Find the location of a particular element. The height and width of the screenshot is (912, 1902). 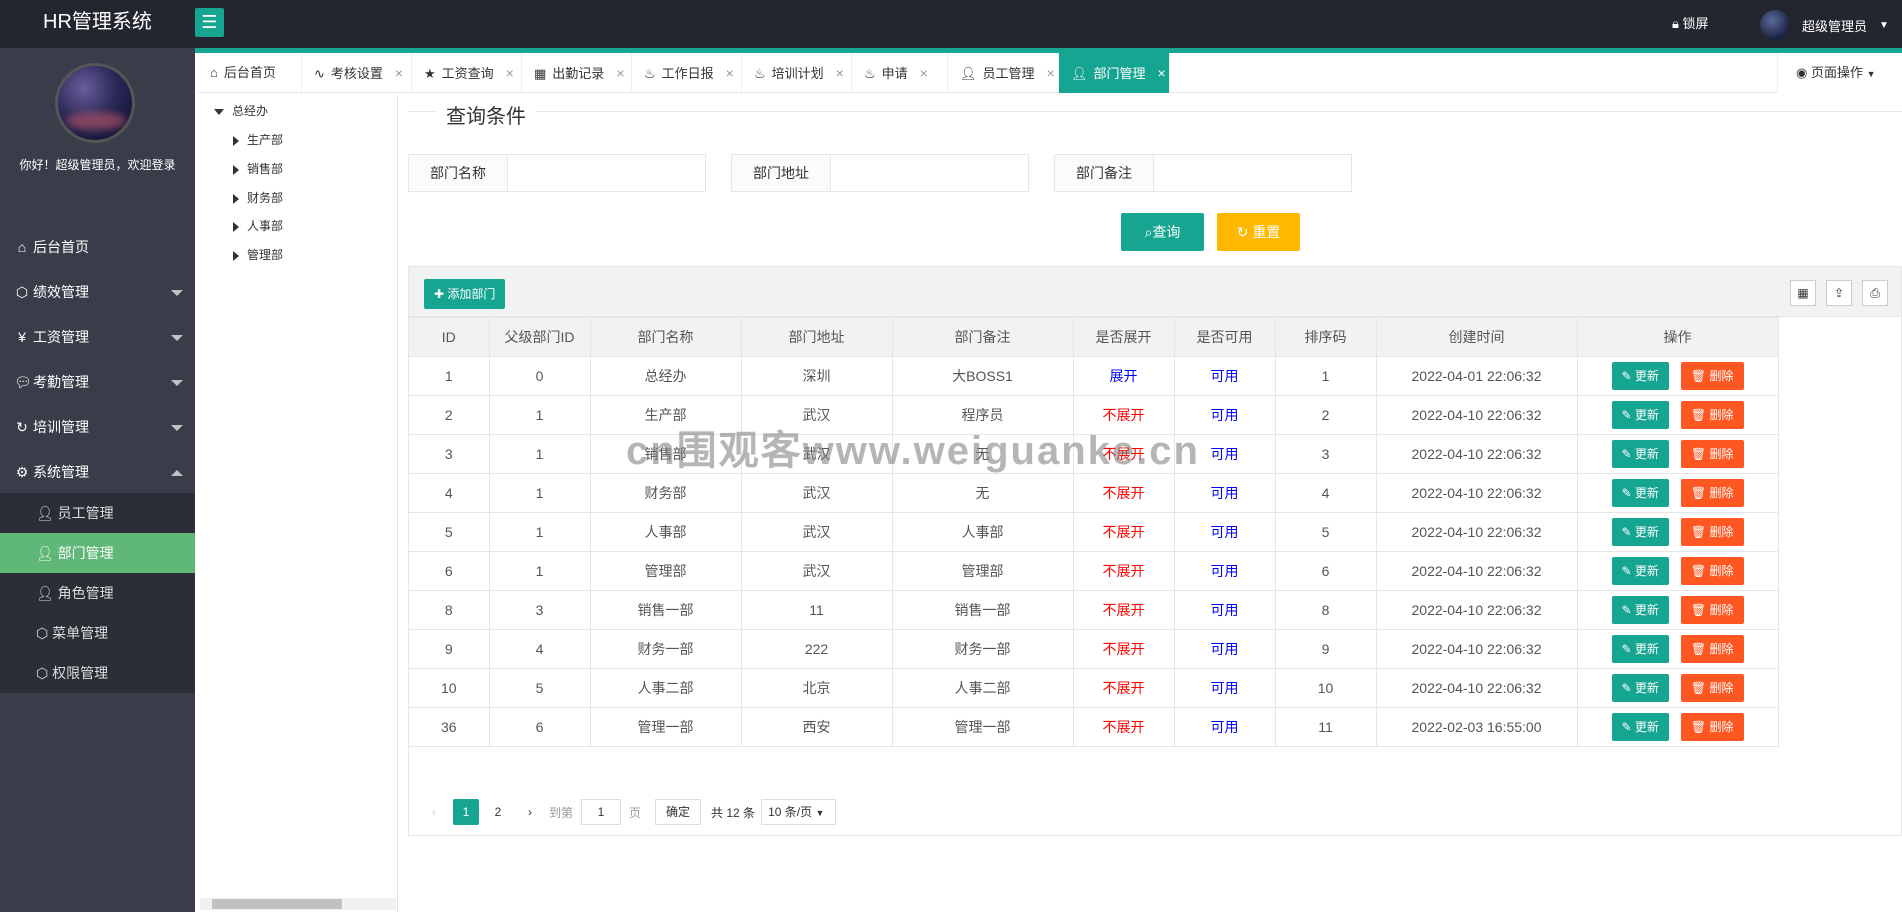

sidebar-item-system: ⚙ 系统管理 is located at coordinates (97, 472).